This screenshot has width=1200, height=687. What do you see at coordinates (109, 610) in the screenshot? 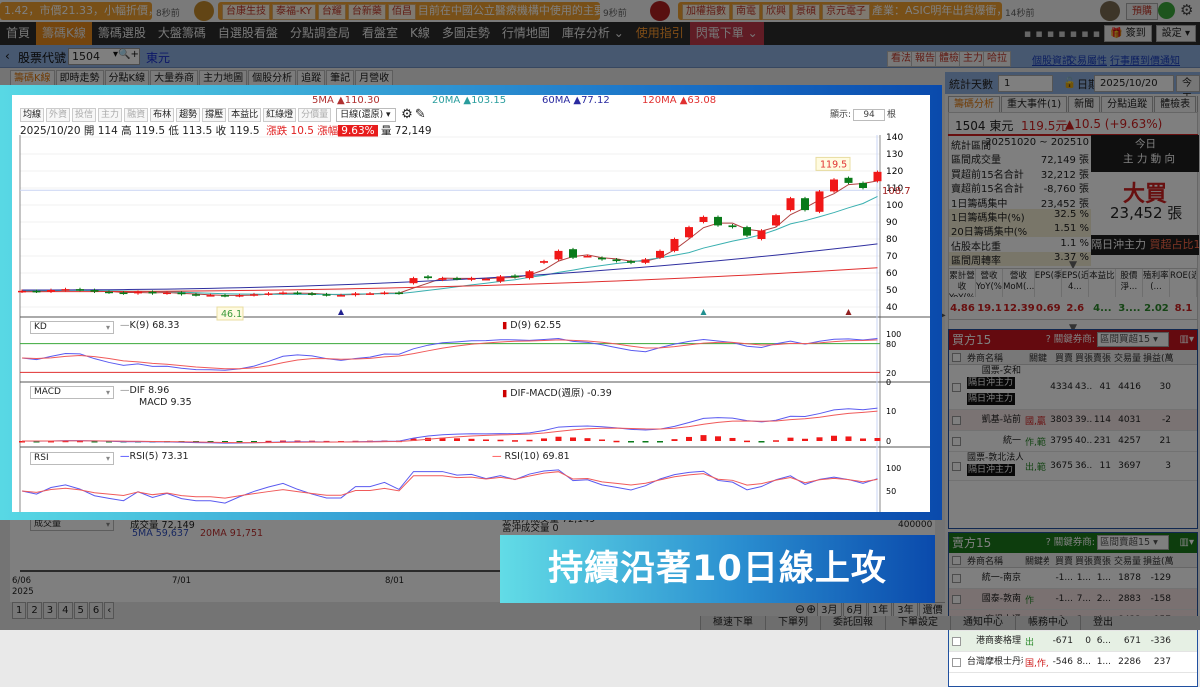
I see `page-prev-button: ‹` at bounding box center [109, 610].